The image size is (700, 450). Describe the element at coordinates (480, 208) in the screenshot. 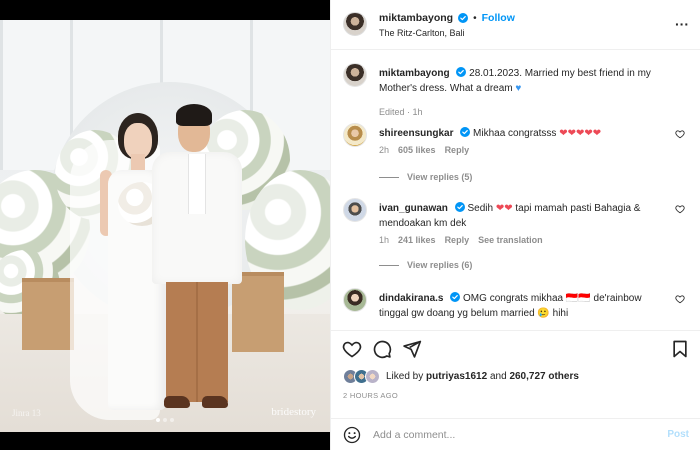

I see `comment-text: Sedih` at that location.